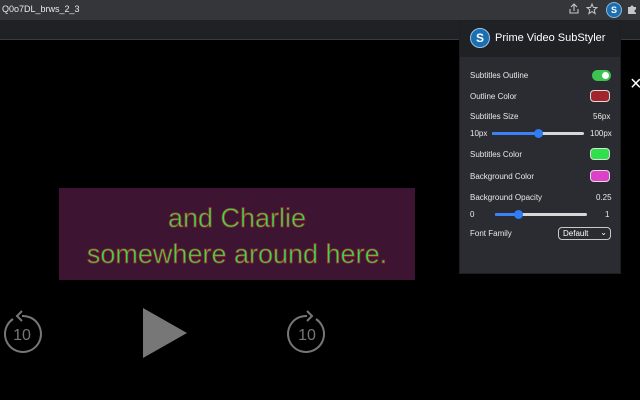 This screenshot has width=640, height=400. Describe the element at coordinates (603, 232) in the screenshot. I see `chevron-down-icon: ⌄` at that location.